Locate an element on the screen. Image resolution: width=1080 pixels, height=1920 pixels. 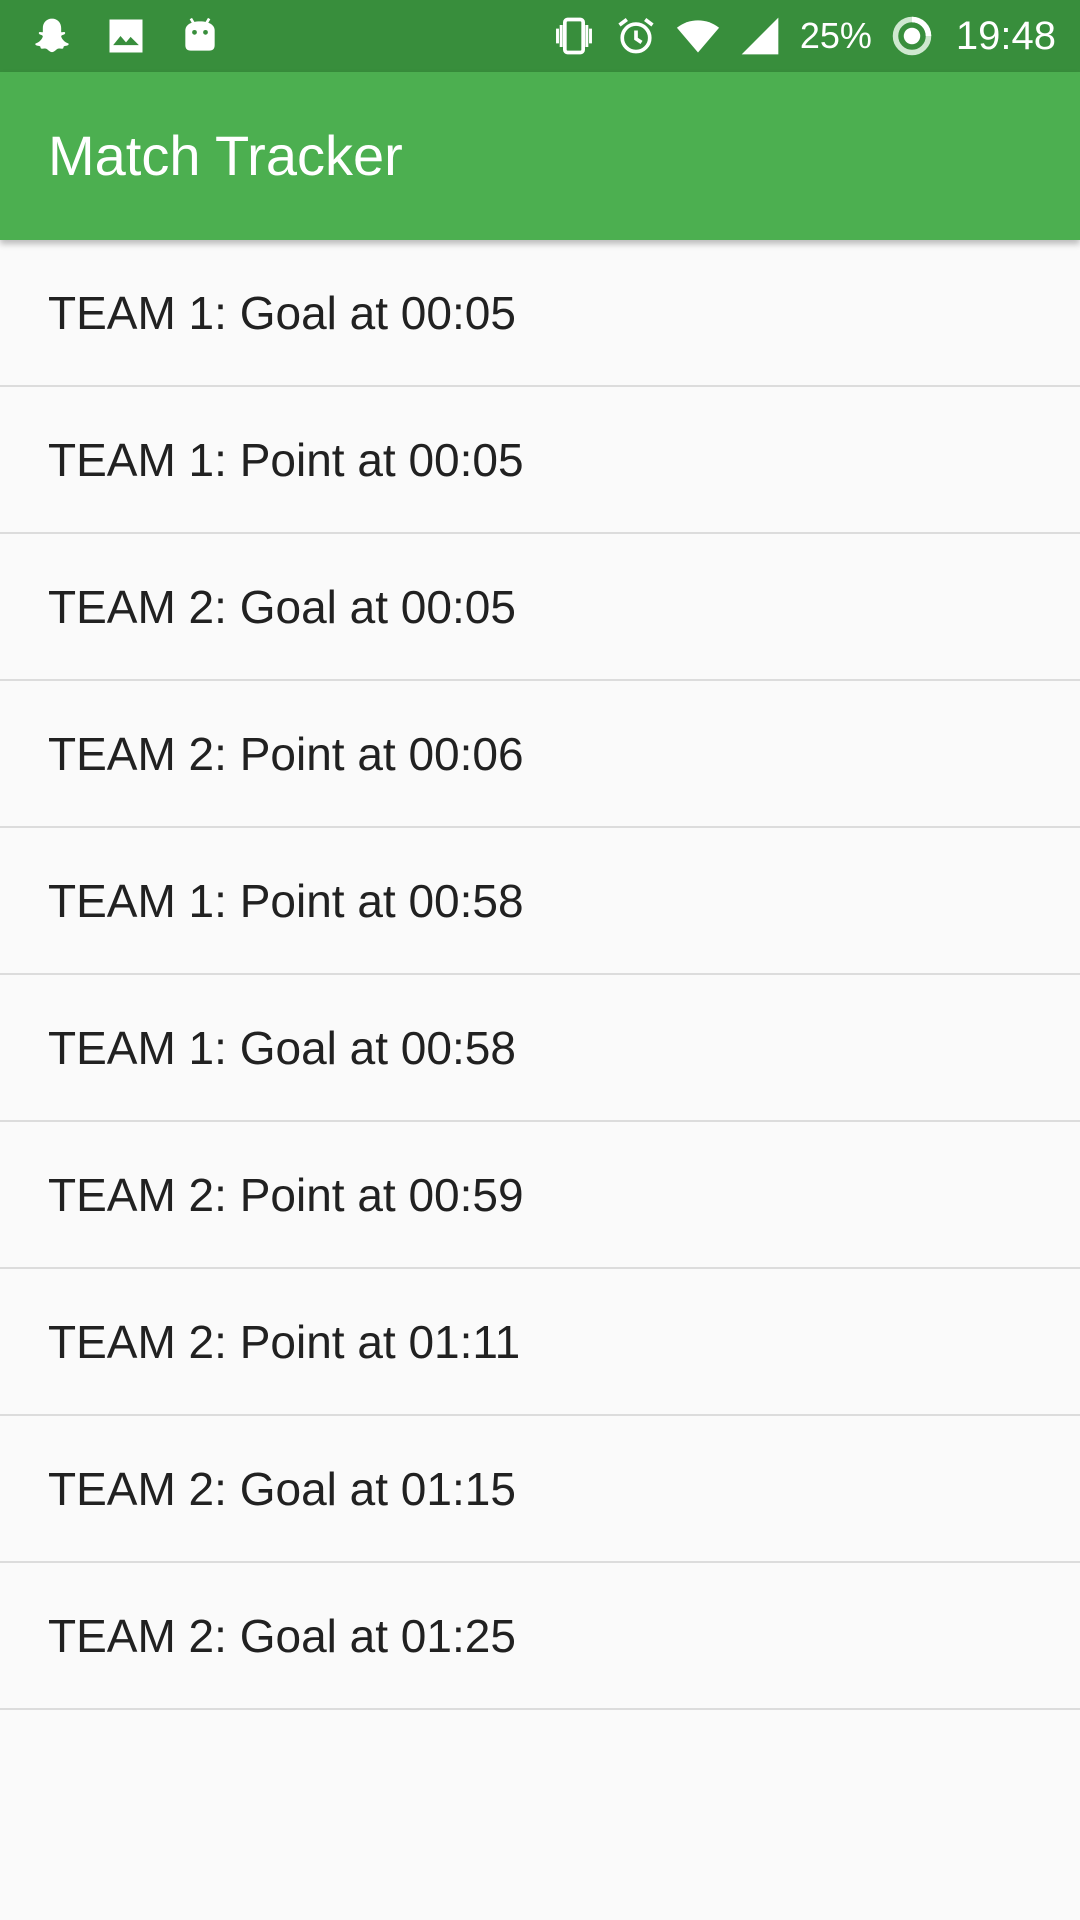
app-title: Match Tracker is located at coordinates (225, 155).